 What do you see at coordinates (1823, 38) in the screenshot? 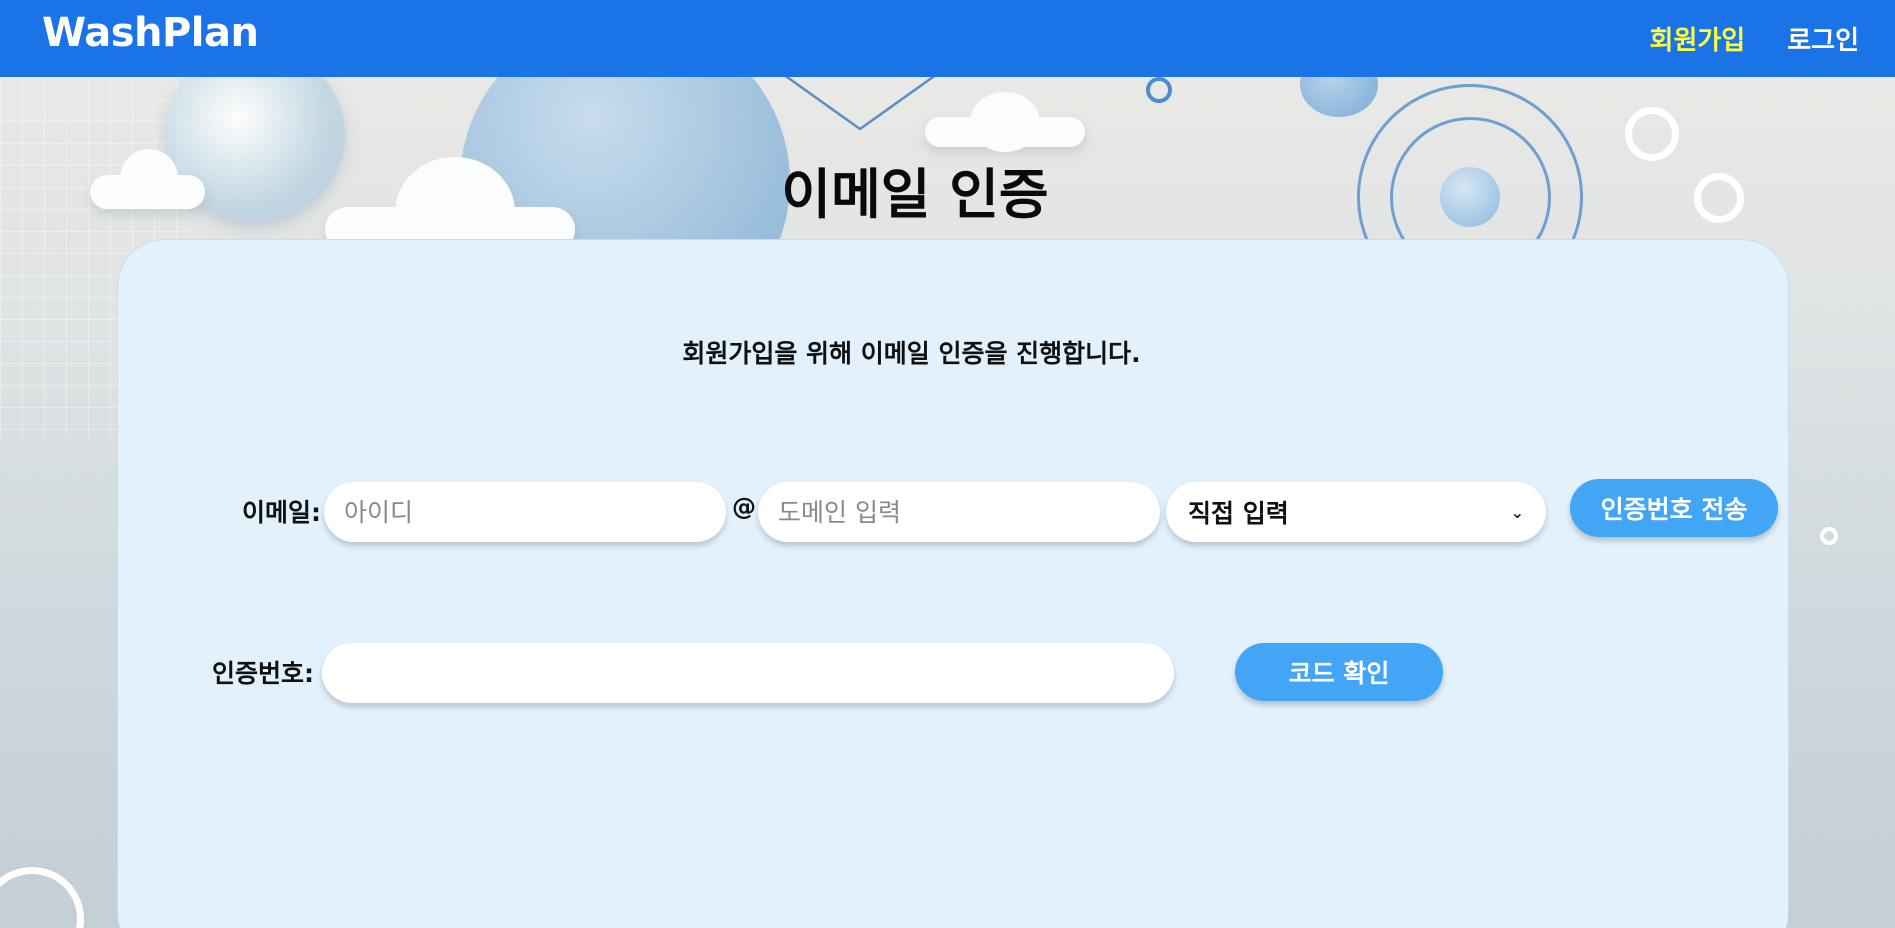
I see `nav-login-link: 로그인` at bounding box center [1823, 38].